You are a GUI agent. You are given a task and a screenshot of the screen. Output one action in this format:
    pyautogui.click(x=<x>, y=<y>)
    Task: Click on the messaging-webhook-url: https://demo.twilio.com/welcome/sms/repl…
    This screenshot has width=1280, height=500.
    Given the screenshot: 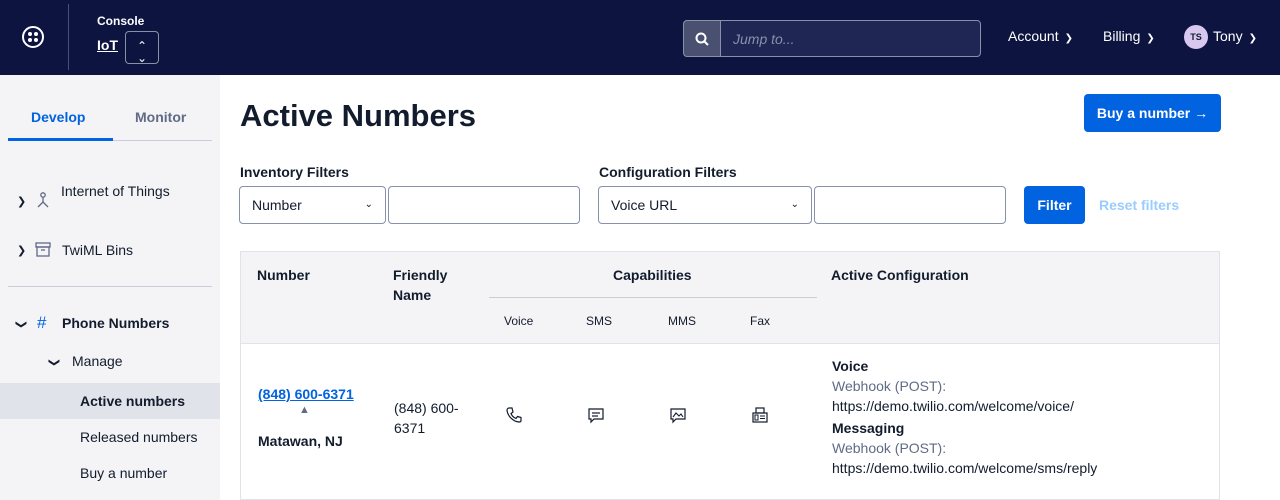 What is the action you would take?
    pyautogui.click(x=965, y=468)
    